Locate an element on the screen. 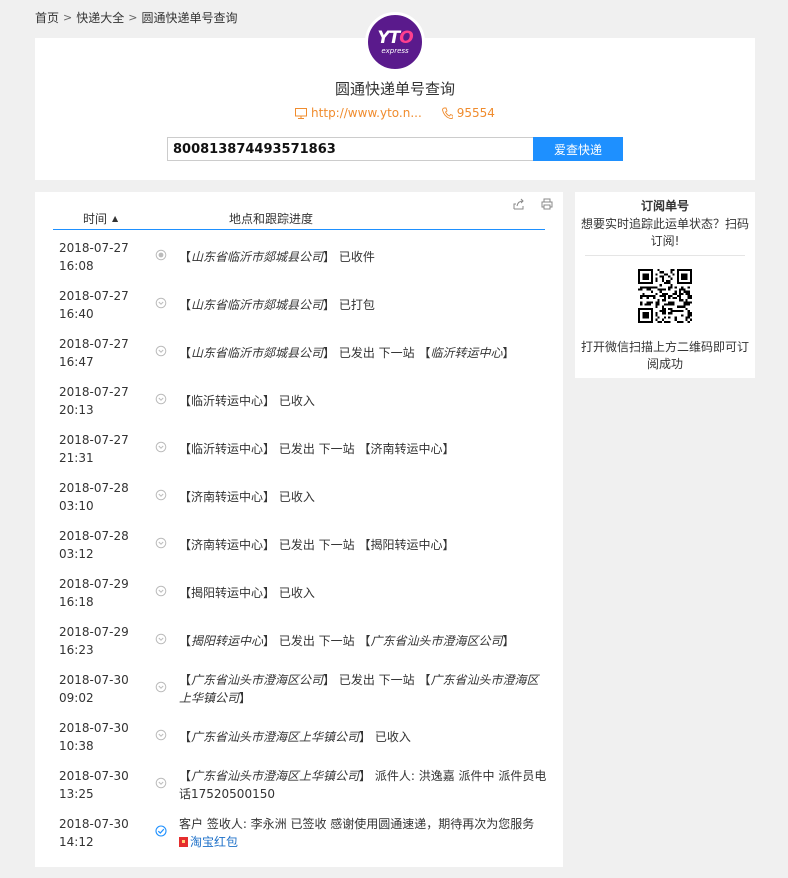 This screenshot has height=878, width=788. row-time: 2018-07-30 09:02 is located at coordinates (99, 689).